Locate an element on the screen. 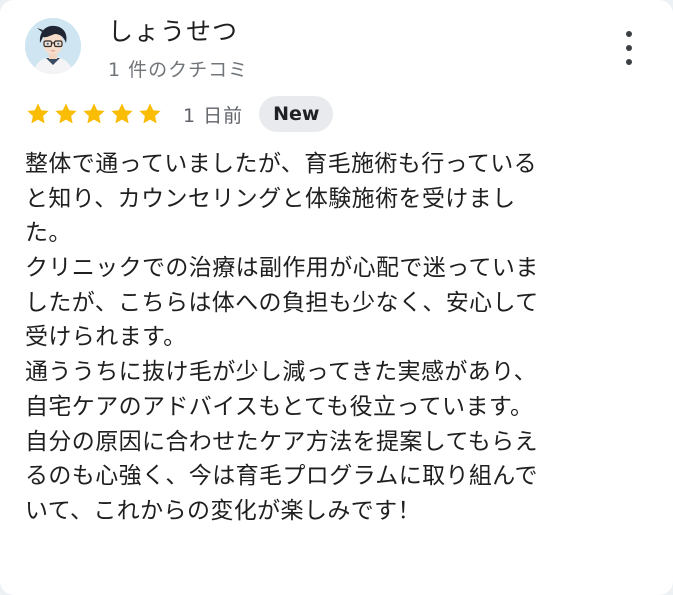 The height and width of the screenshot is (595, 673). review-text-line: 自宅ケアのアドバイスもとても役立っています。 is located at coordinates (279, 406).